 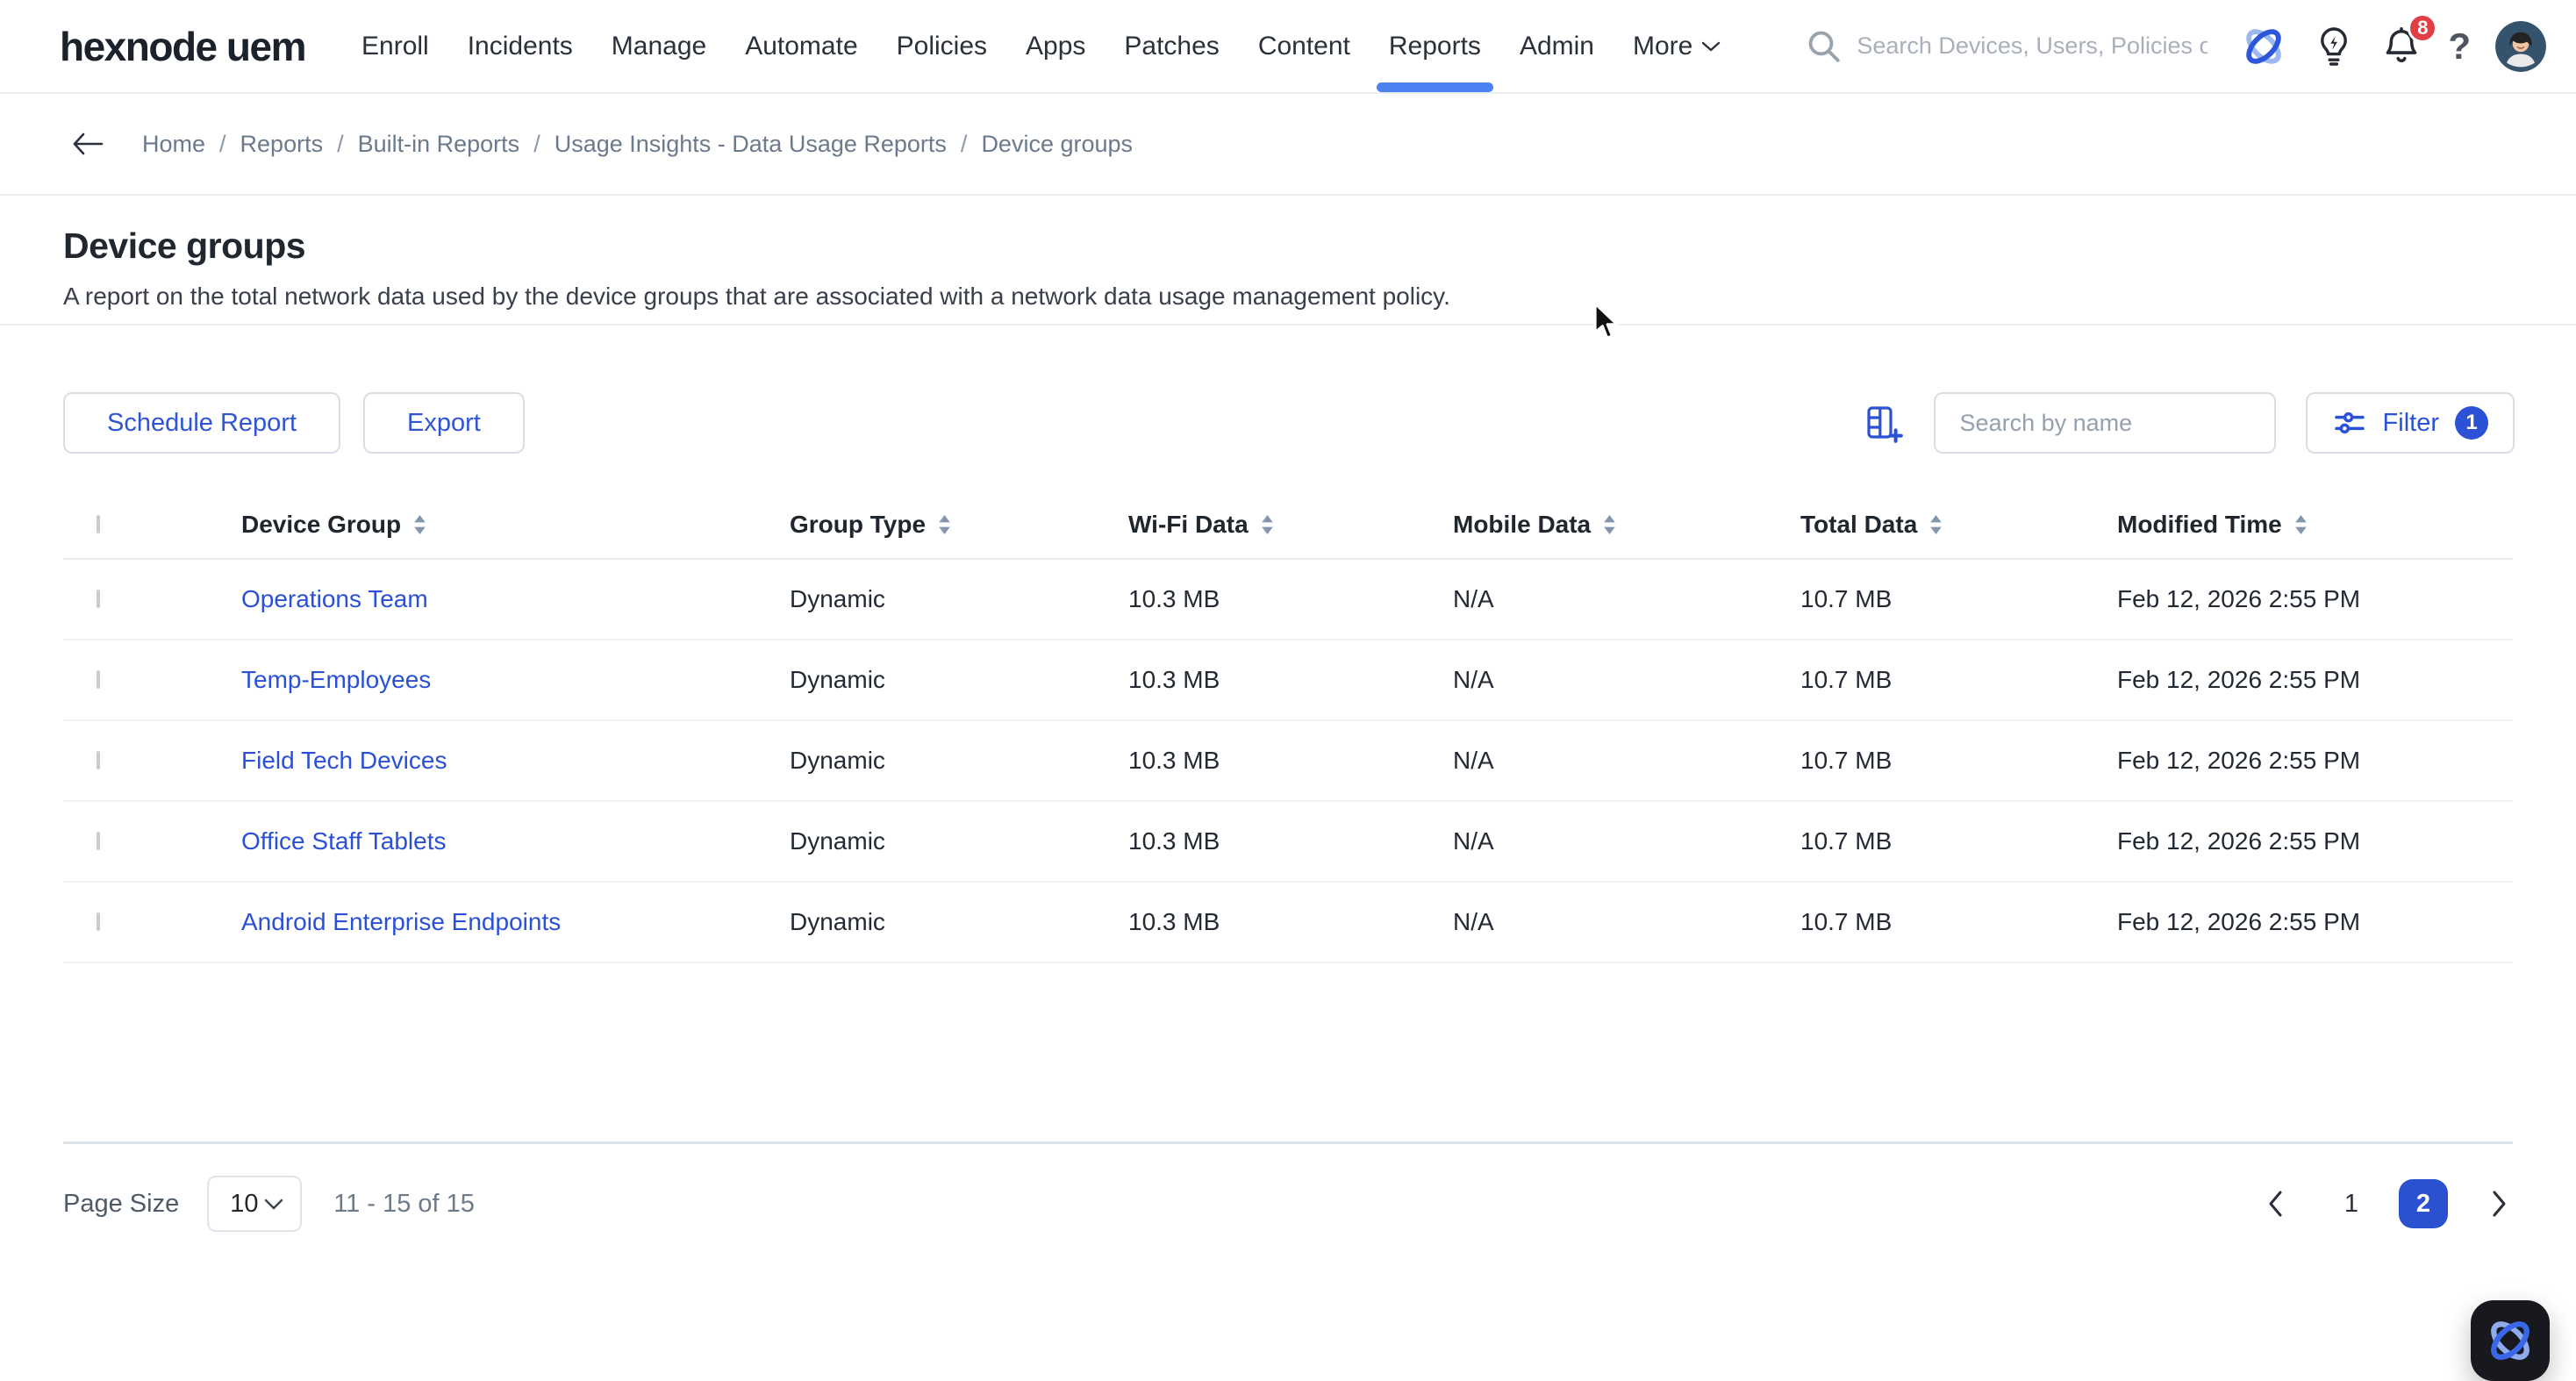 I want to click on nav-item-manage: Manage, so click(x=659, y=46).